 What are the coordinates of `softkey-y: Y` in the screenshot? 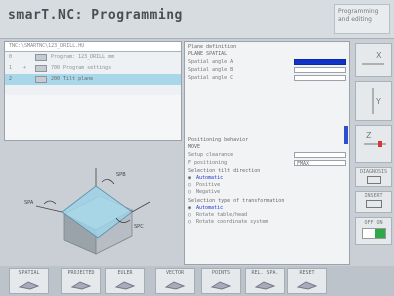 It's located at (373, 101).